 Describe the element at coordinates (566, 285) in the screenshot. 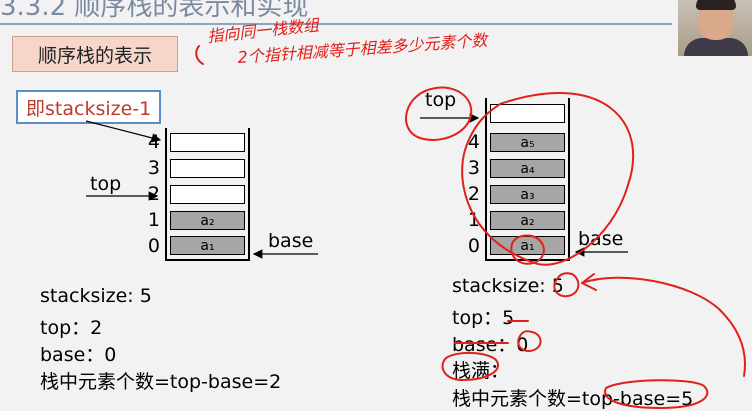

I see `ink-circle-five` at that location.